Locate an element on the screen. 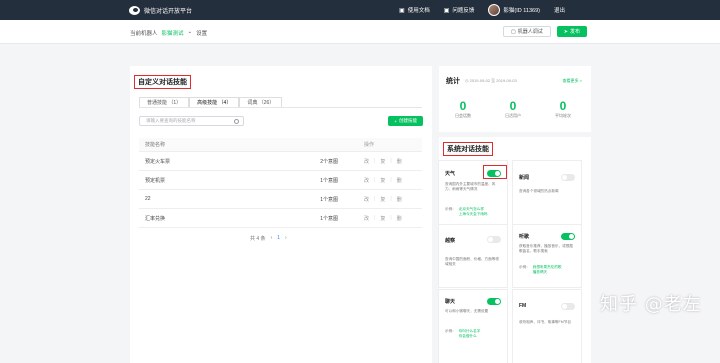 The image size is (720, 363). table-row: 22 1个意图 改 | 复 | 删 is located at coordinates (280, 199).